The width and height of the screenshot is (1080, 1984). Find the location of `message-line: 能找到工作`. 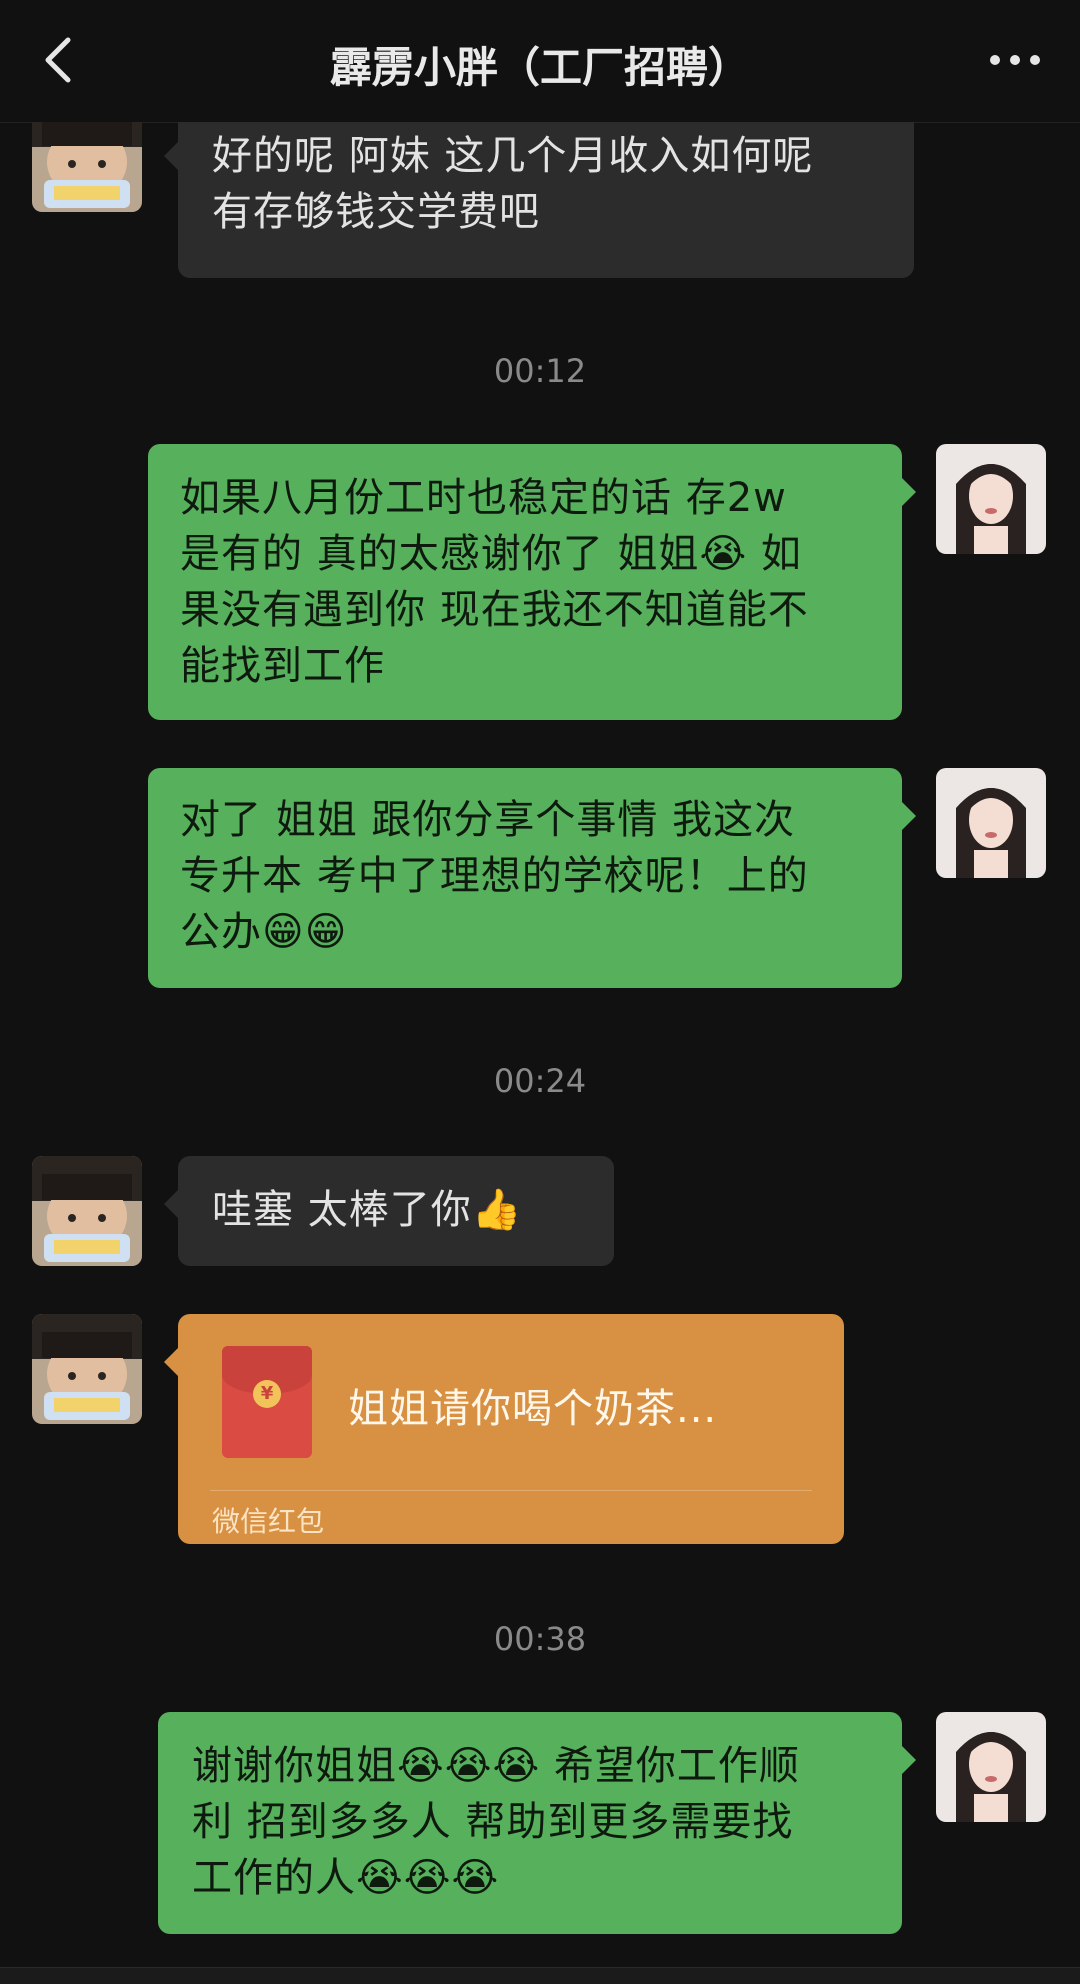

message-line: 能找到工作 is located at coordinates (282, 666).